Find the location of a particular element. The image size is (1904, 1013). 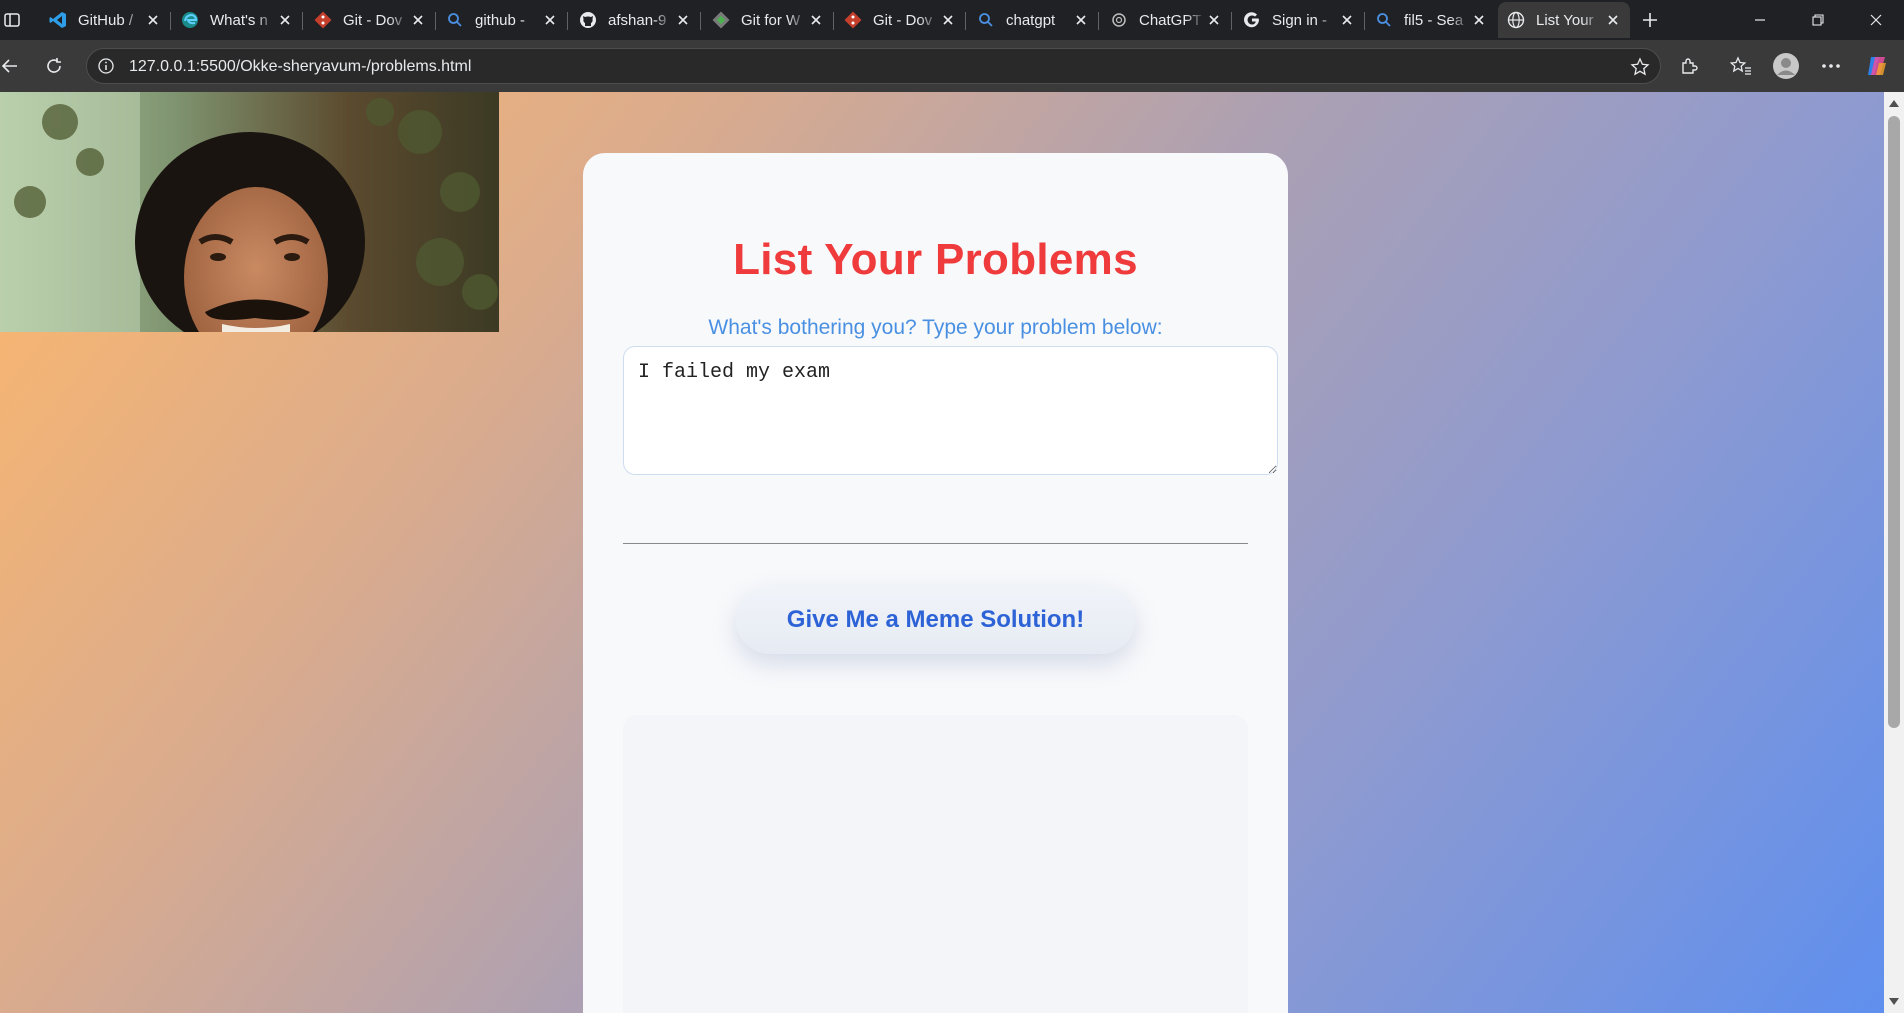

tab: ChatGPT is located at coordinates (1166, 20).